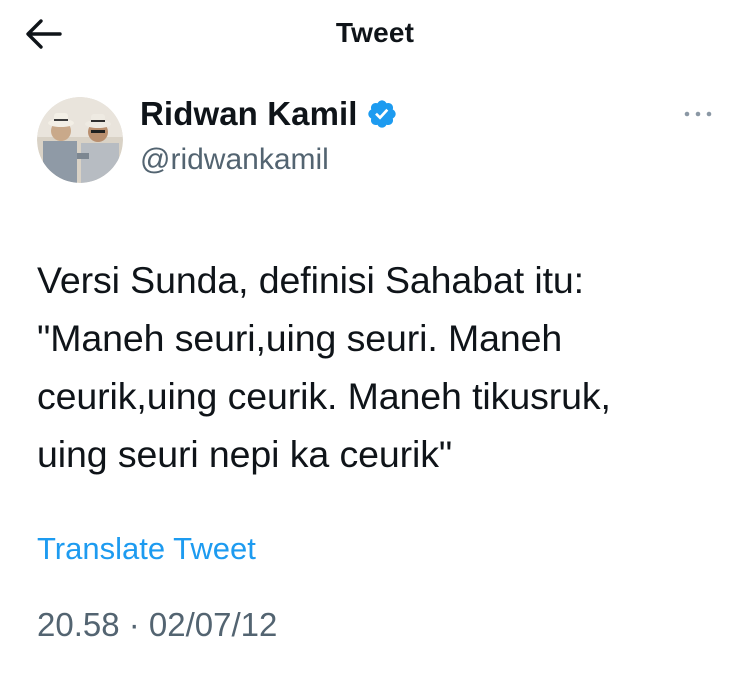 This screenshot has width=750, height=678. I want to click on verified-badge-icon, so click(382, 114).